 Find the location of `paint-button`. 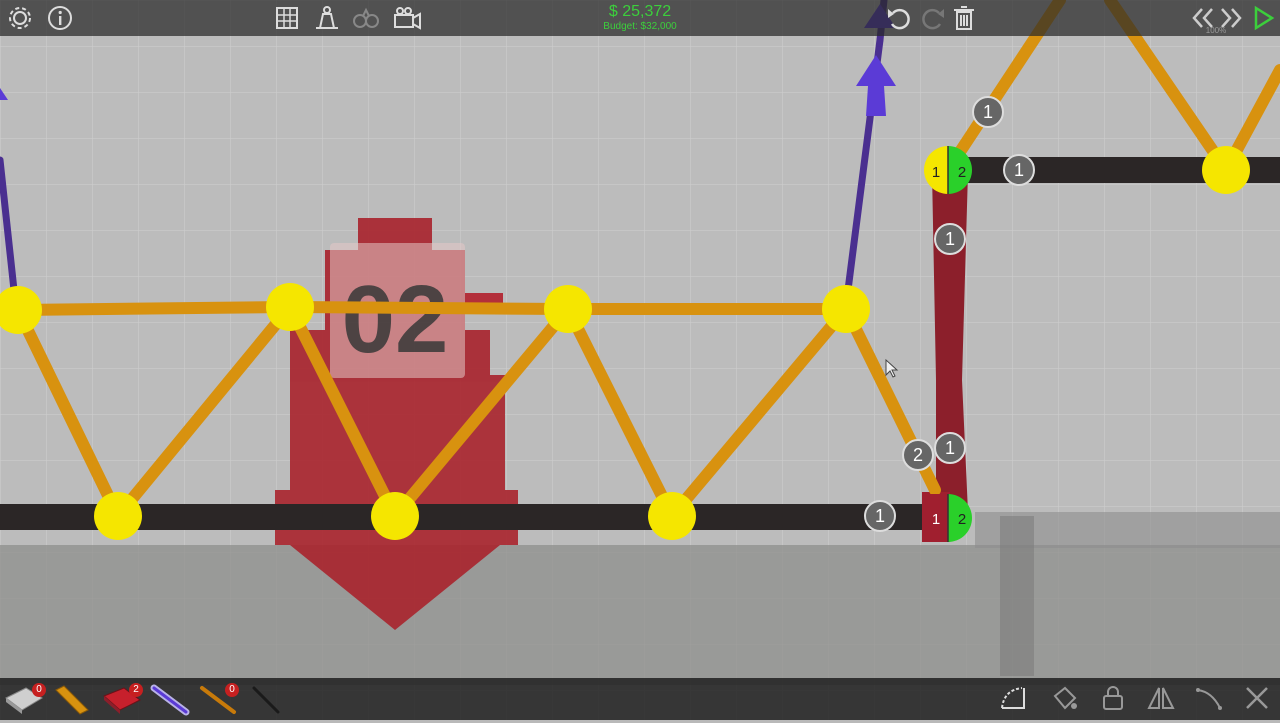

paint-button is located at coordinates (1064, 698).